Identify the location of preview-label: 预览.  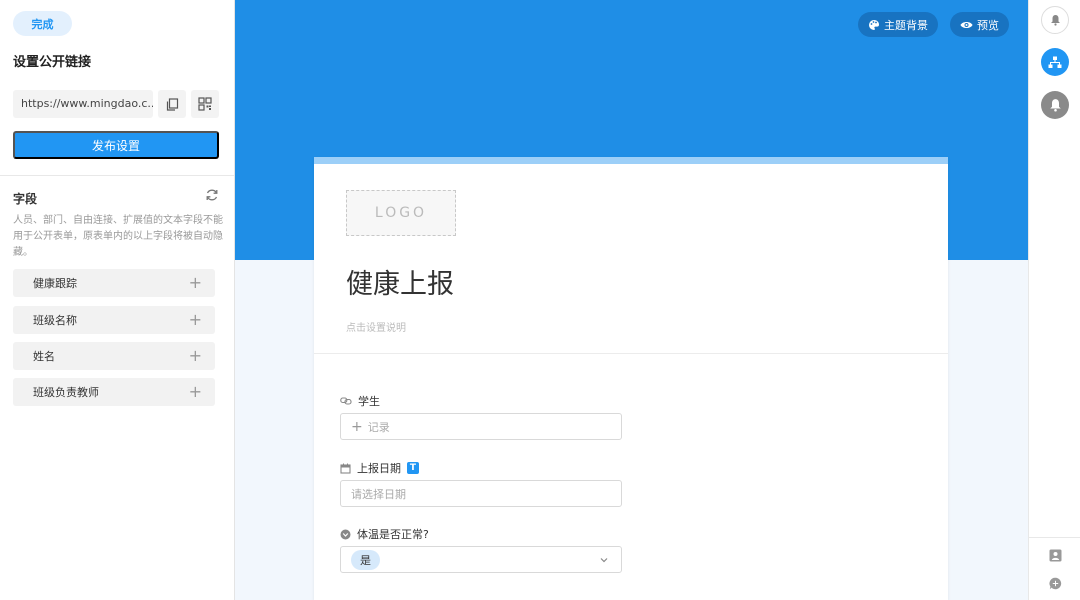
(988, 25).